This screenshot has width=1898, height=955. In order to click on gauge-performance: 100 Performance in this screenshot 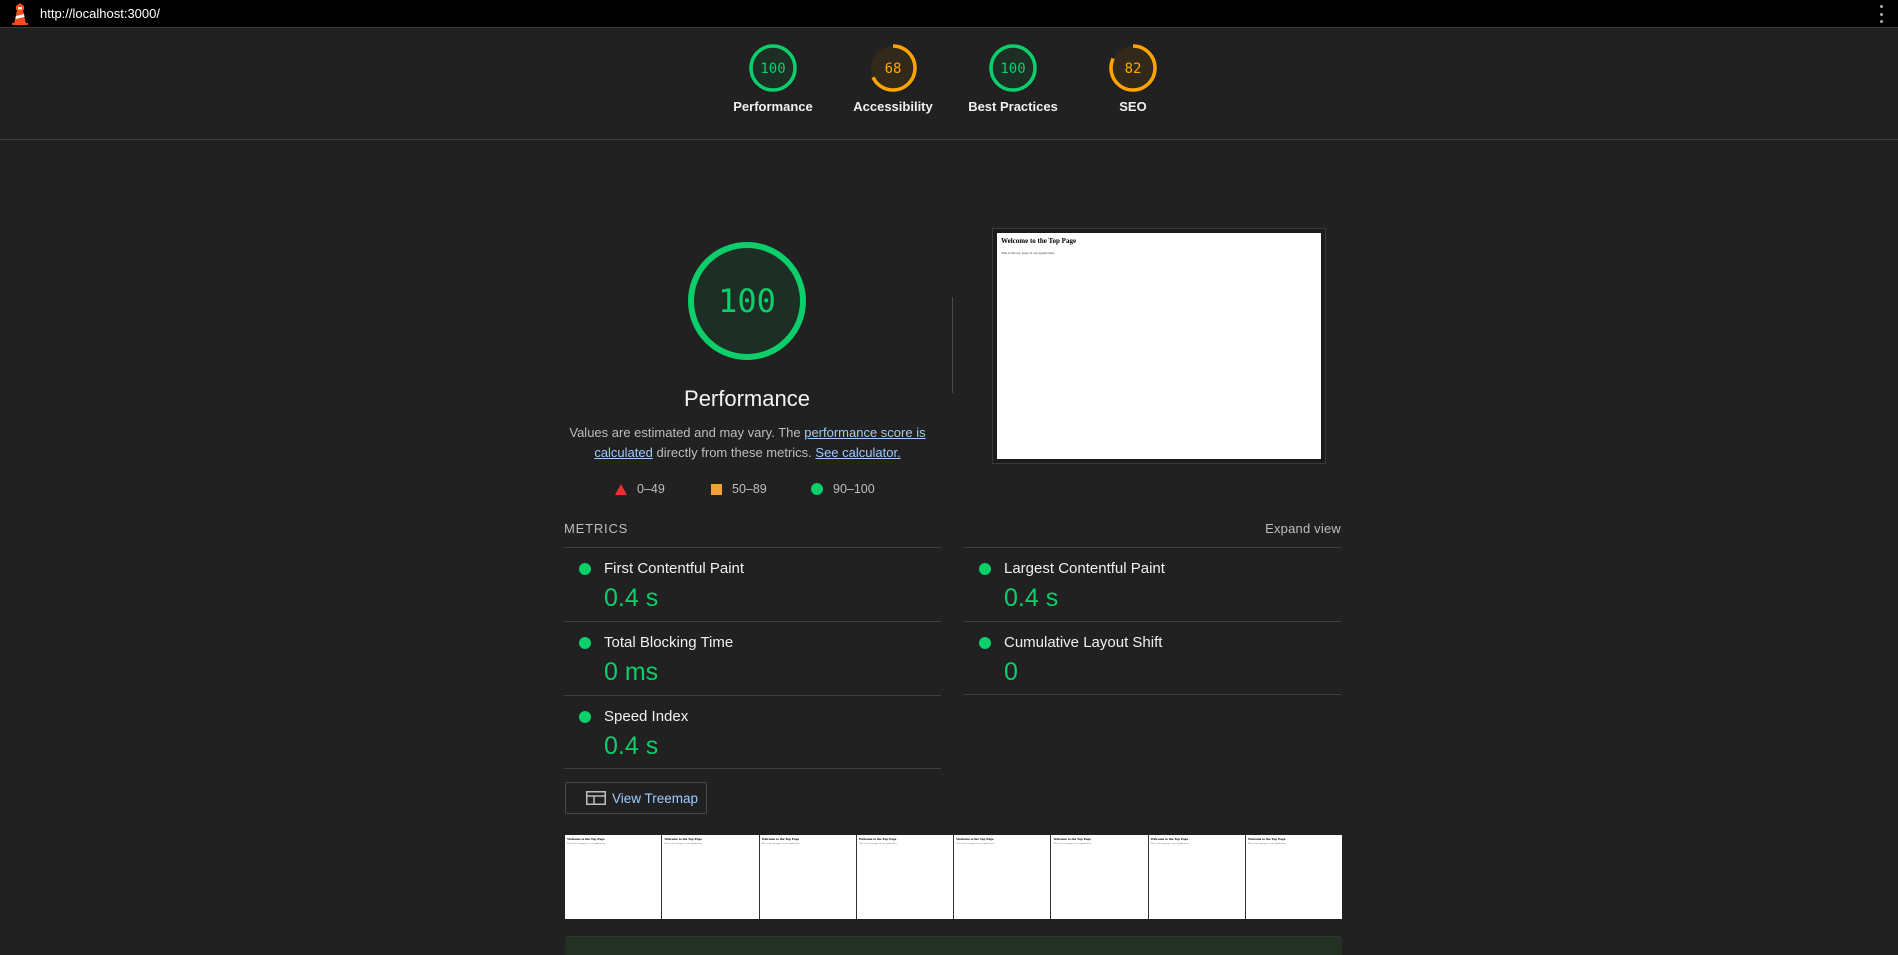, I will do `click(773, 78)`.